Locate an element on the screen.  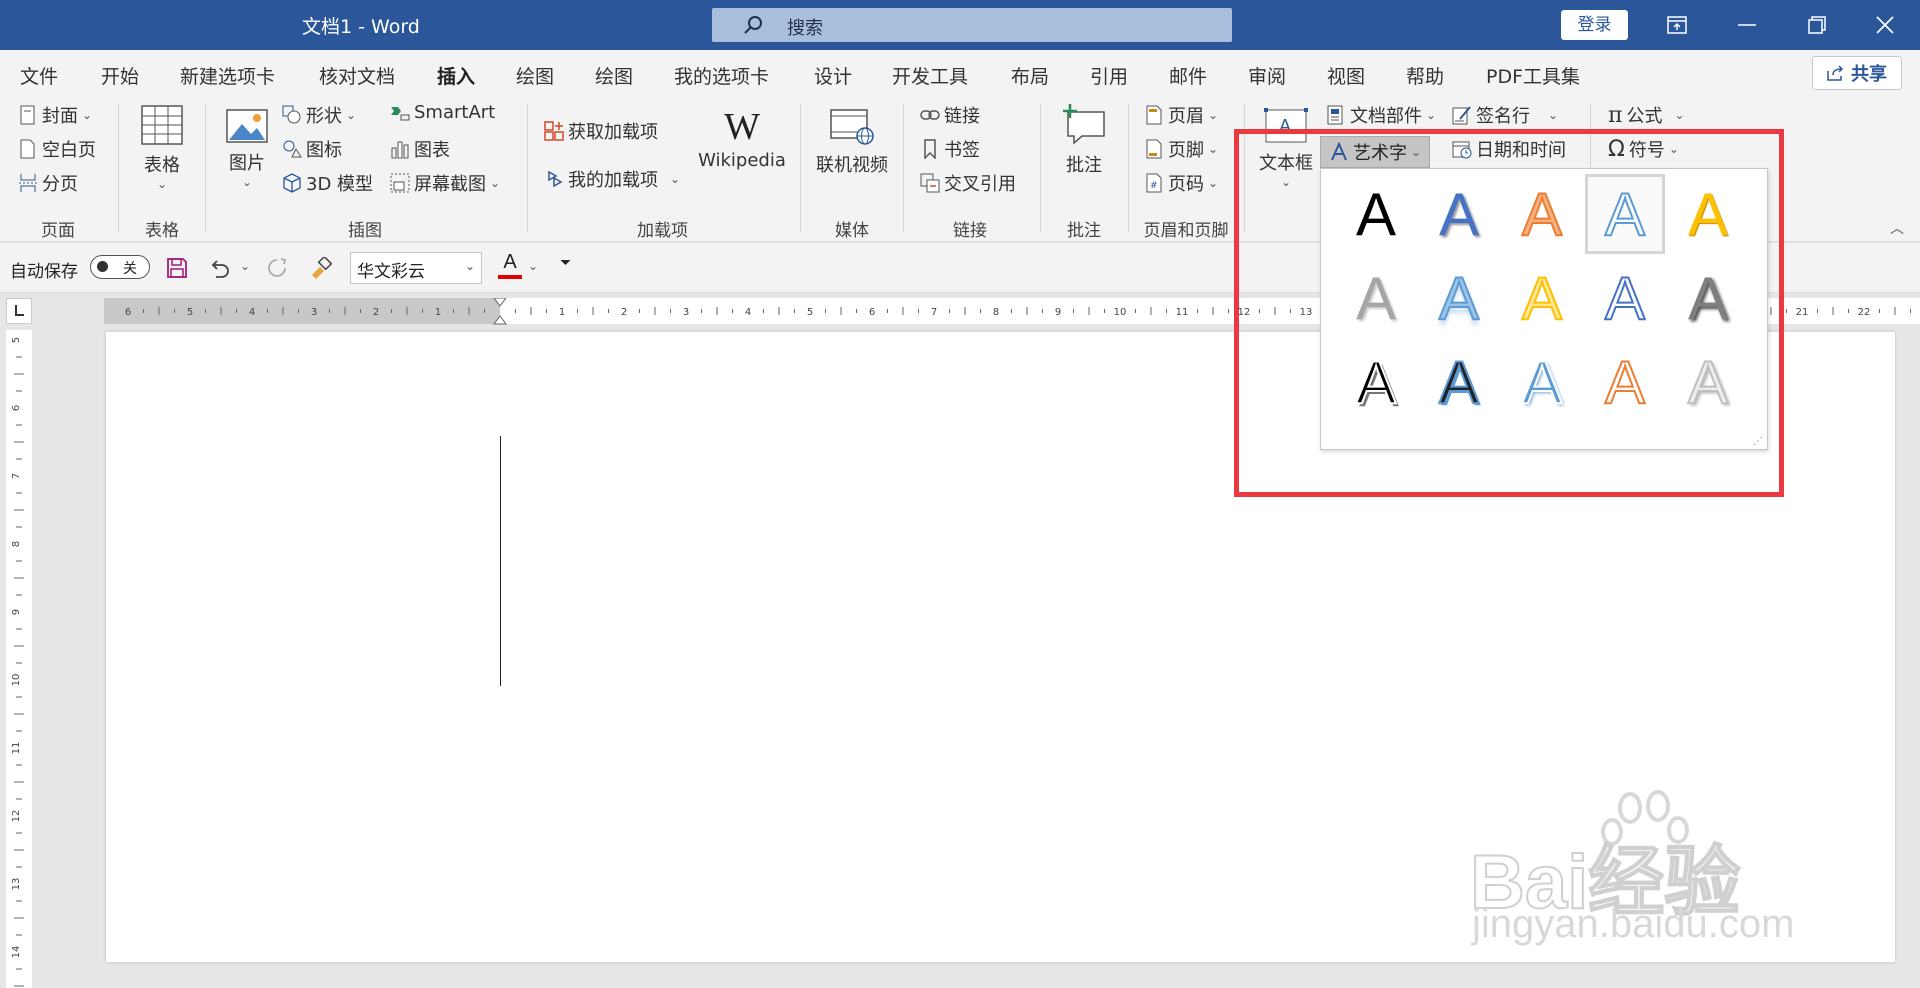
textbox-button: A 文本框 ⌄ is located at coordinates (1286, 148).